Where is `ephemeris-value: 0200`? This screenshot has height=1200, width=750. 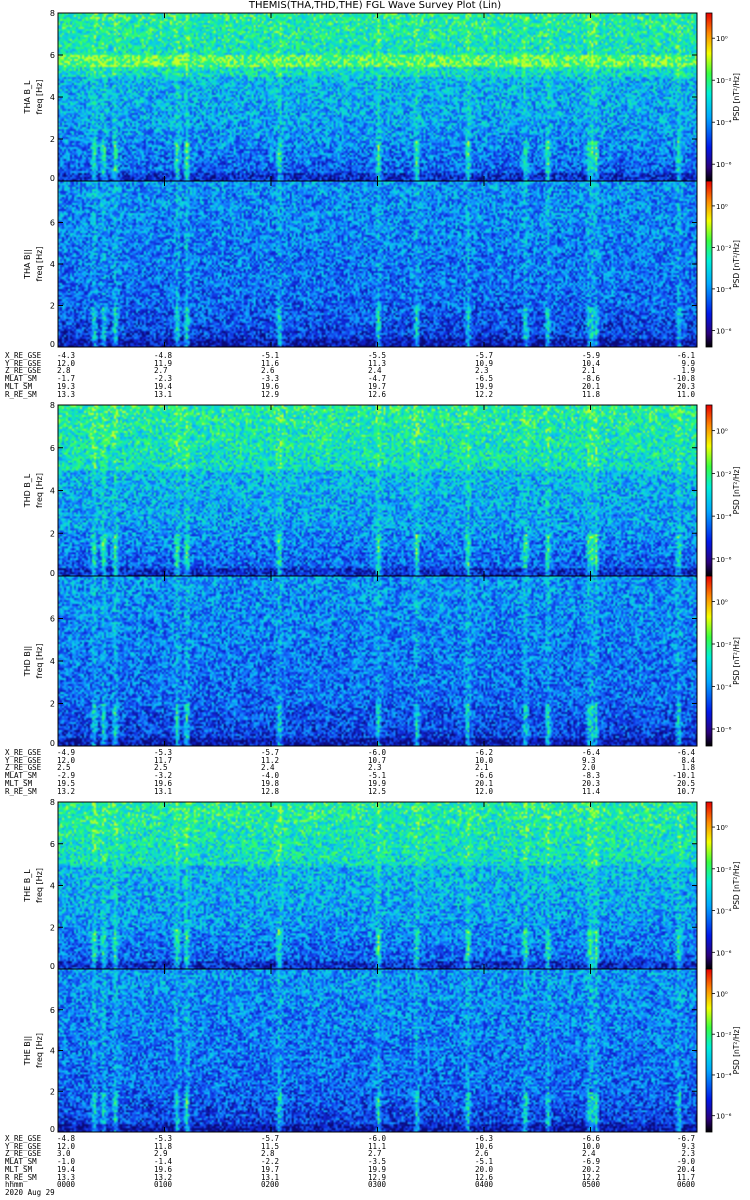 ephemeris-value: 0200 is located at coordinates (270, 1185).